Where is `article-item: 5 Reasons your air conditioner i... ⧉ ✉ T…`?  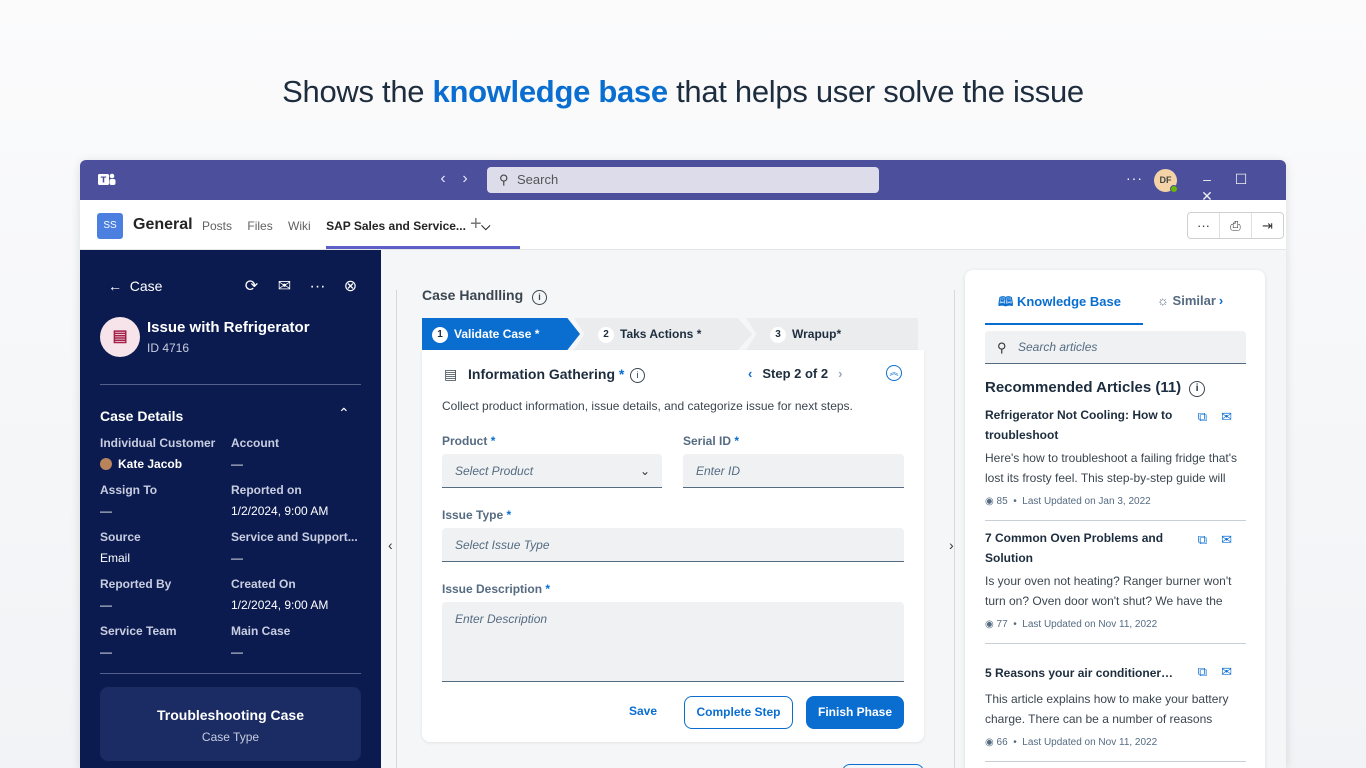 article-item: 5 Reasons your air conditioner i... ⧉ ✉ T… is located at coordinates (1115, 712).